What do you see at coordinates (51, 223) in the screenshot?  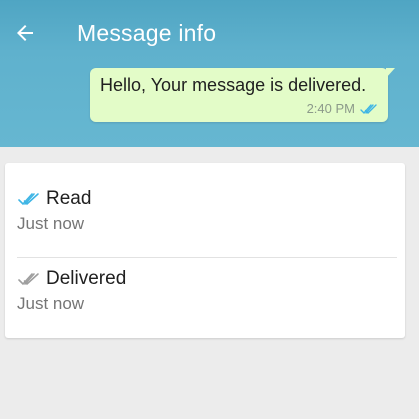 I see `read-time: Just now` at bounding box center [51, 223].